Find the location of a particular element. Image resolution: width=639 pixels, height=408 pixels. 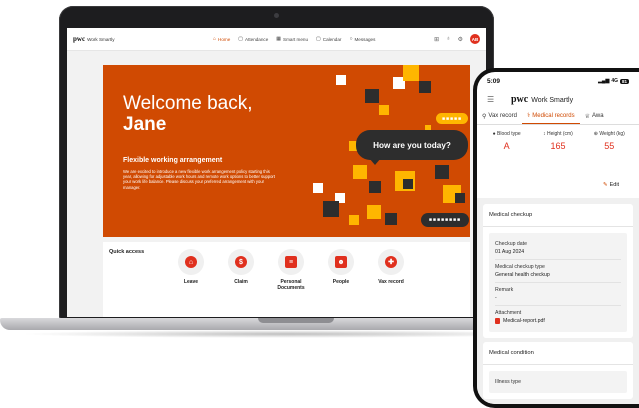

nav-home: ⌂ Home is located at coordinates (221, 39).